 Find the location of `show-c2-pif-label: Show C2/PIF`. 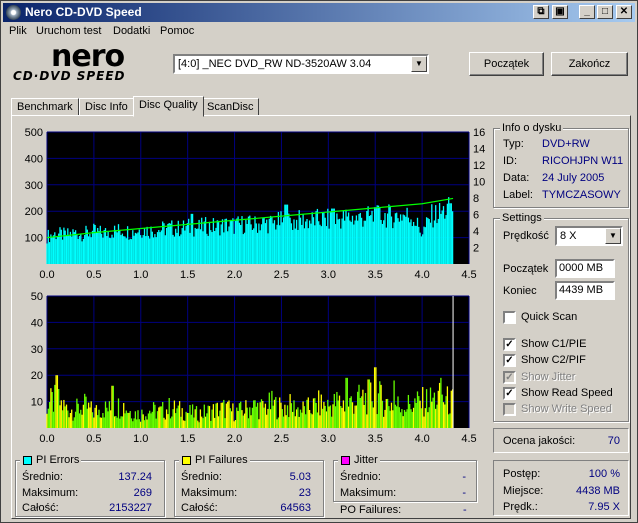

show-c2-pif-label: Show C2/PIF is located at coordinates (553, 360).